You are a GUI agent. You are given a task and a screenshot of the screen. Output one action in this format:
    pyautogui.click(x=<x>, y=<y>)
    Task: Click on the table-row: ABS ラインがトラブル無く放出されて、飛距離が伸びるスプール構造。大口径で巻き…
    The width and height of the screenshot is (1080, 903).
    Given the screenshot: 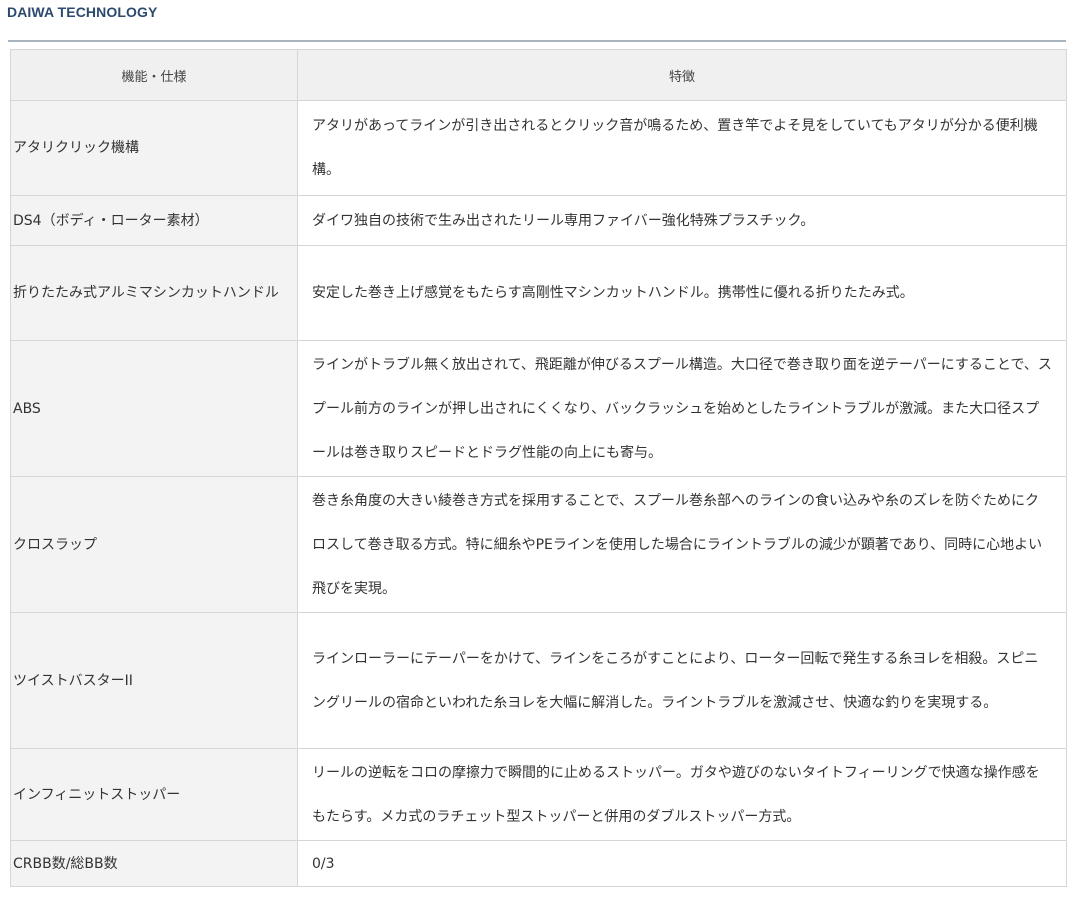 What is the action you would take?
    pyautogui.click(x=538, y=408)
    